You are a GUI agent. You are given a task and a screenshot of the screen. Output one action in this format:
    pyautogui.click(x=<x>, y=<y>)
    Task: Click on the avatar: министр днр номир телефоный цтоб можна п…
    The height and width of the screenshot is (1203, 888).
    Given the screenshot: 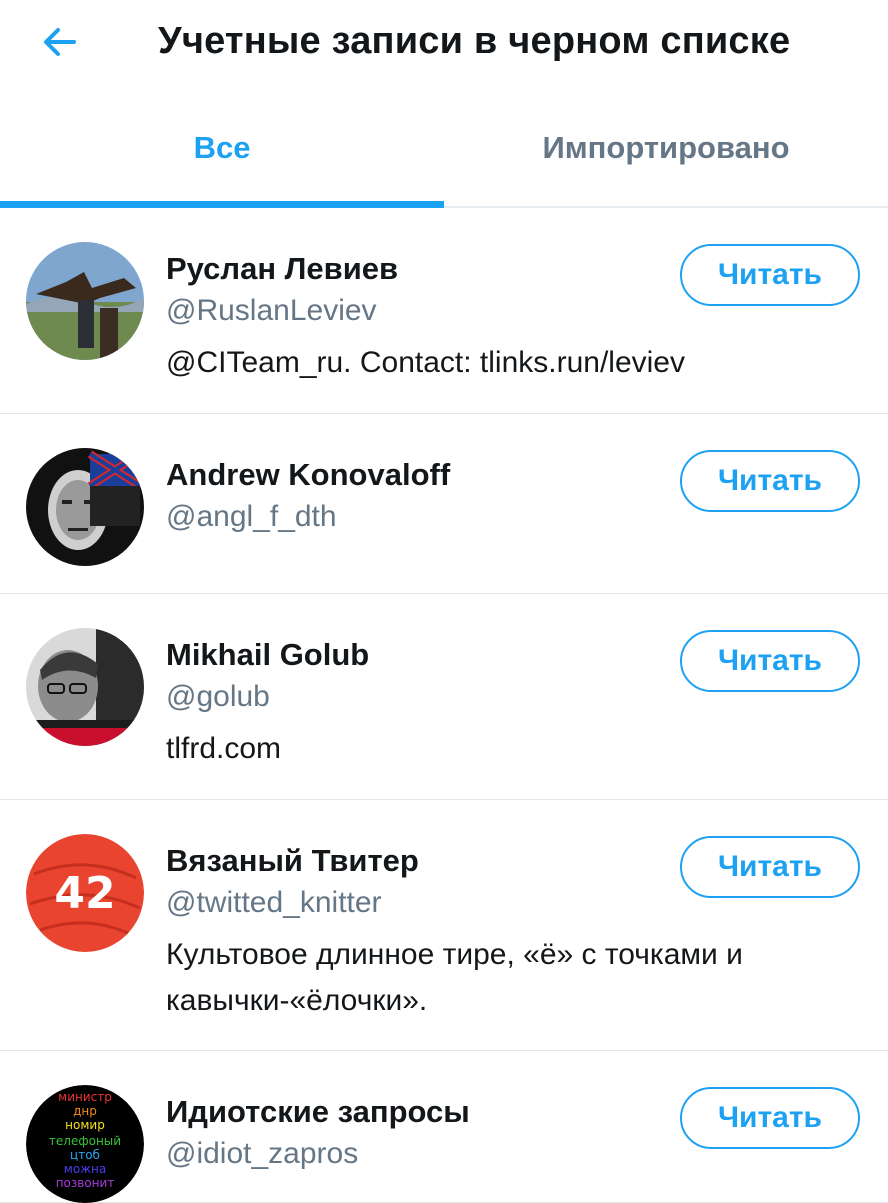 What is the action you would take?
    pyautogui.click(x=85, y=1144)
    